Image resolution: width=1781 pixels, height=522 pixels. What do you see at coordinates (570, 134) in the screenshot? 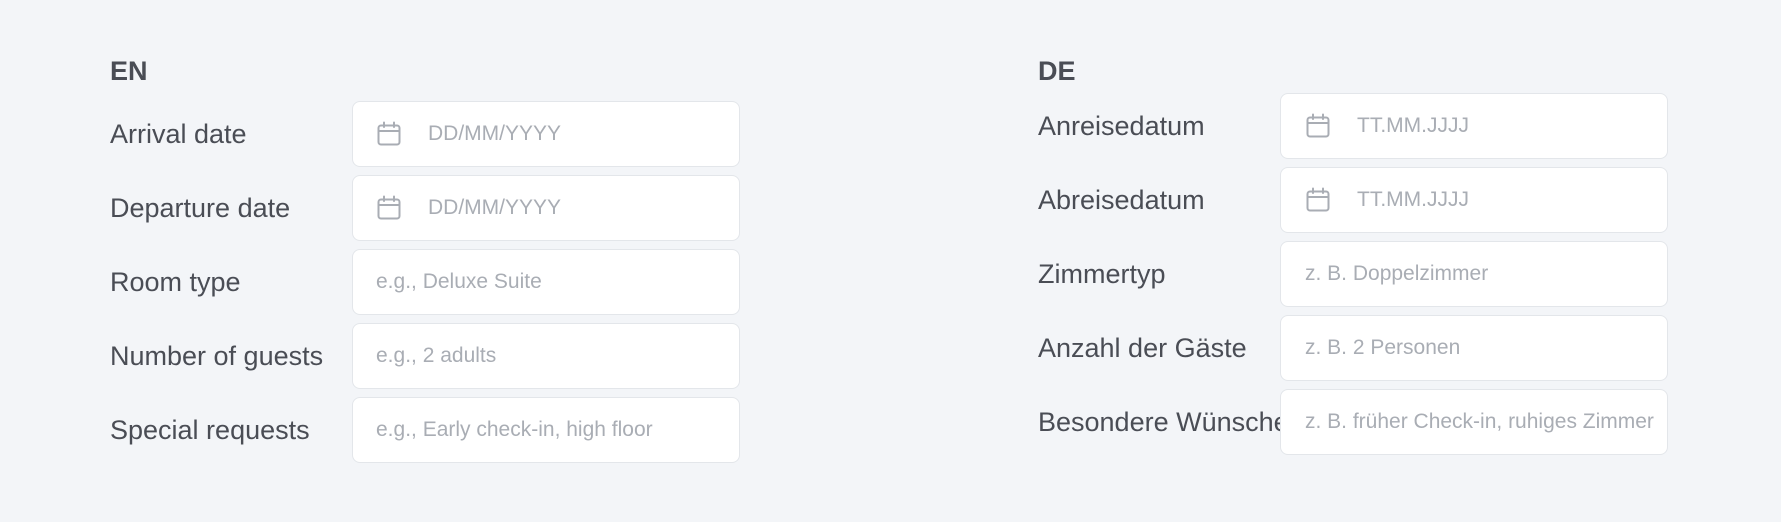
I see `arrival-date-input` at bounding box center [570, 134].